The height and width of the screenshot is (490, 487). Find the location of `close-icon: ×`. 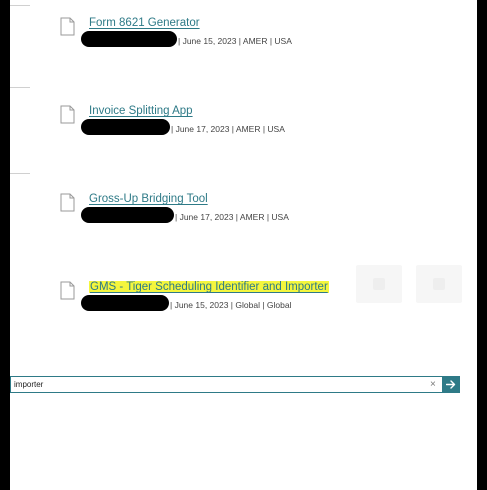

close-icon: × is located at coordinates (433, 384).